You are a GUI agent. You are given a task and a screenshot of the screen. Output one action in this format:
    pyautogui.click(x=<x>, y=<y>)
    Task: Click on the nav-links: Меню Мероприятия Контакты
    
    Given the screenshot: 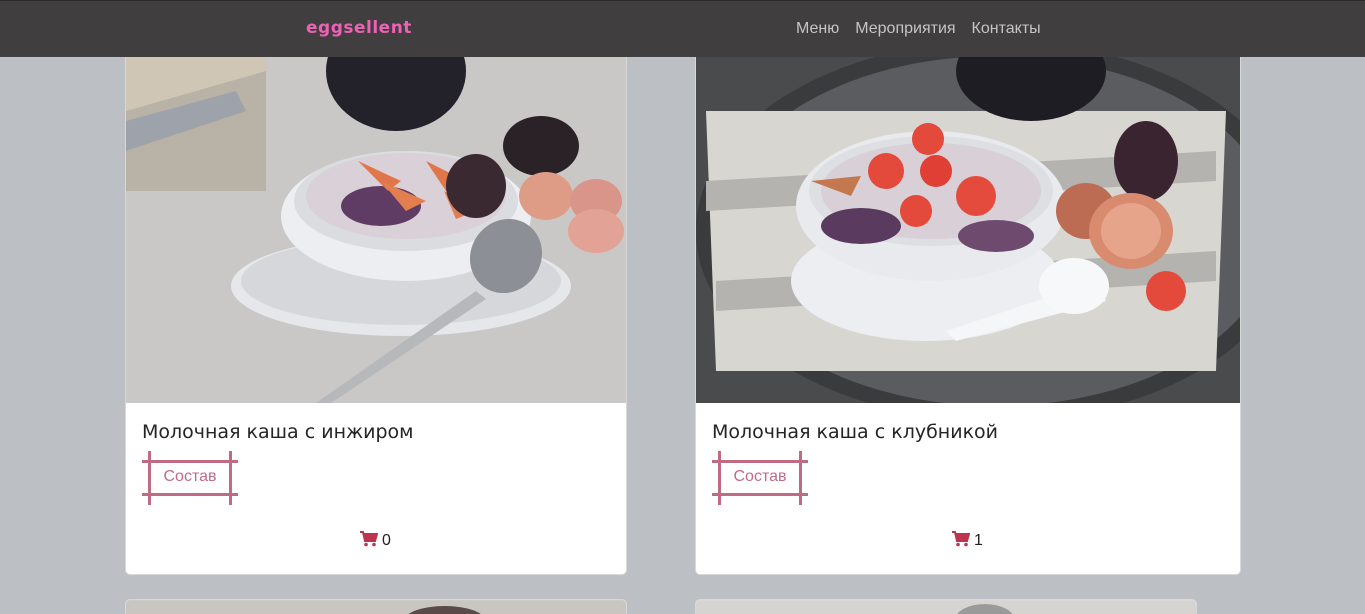 What is the action you would take?
    pyautogui.click(x=918, y=29)
    